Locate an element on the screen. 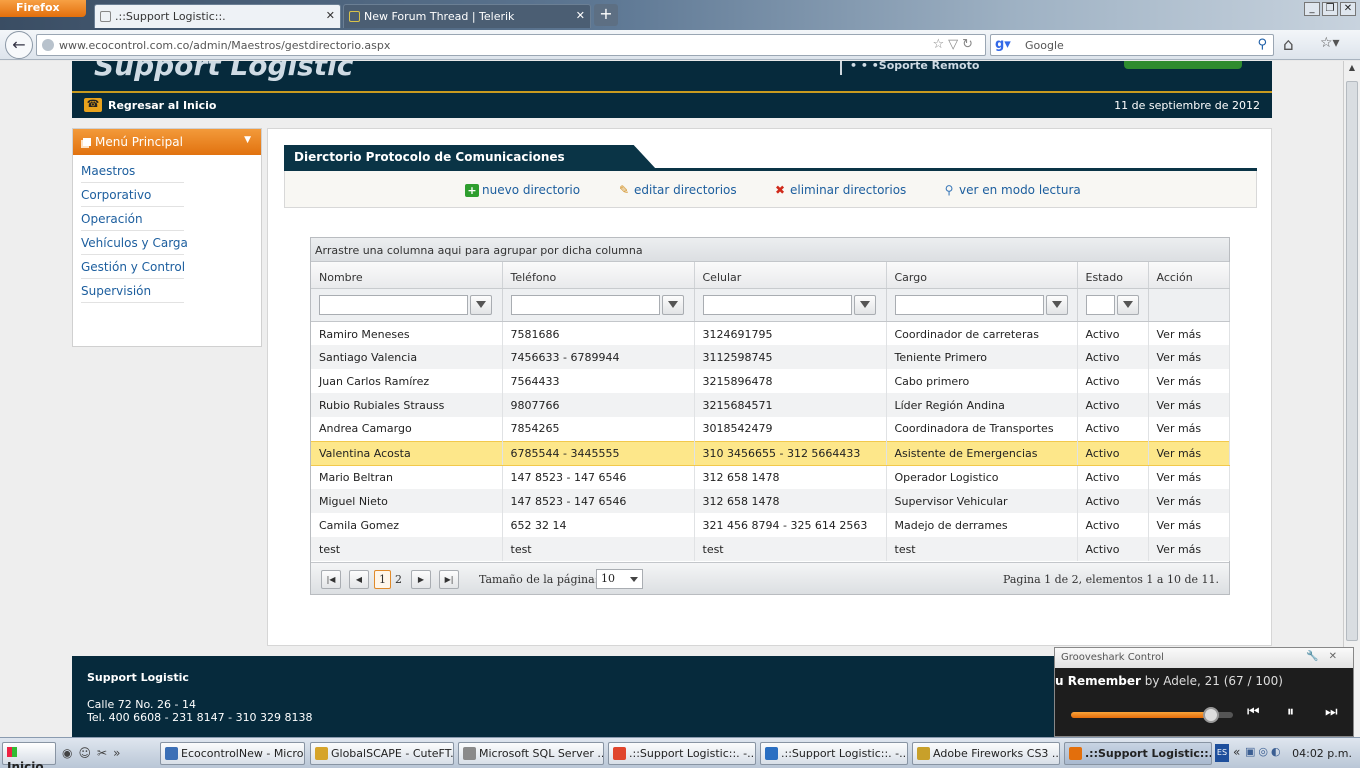 This screenshot has width=1360, height=768. page-scrollbar: ▲ is located at coordinates (1351, 399).